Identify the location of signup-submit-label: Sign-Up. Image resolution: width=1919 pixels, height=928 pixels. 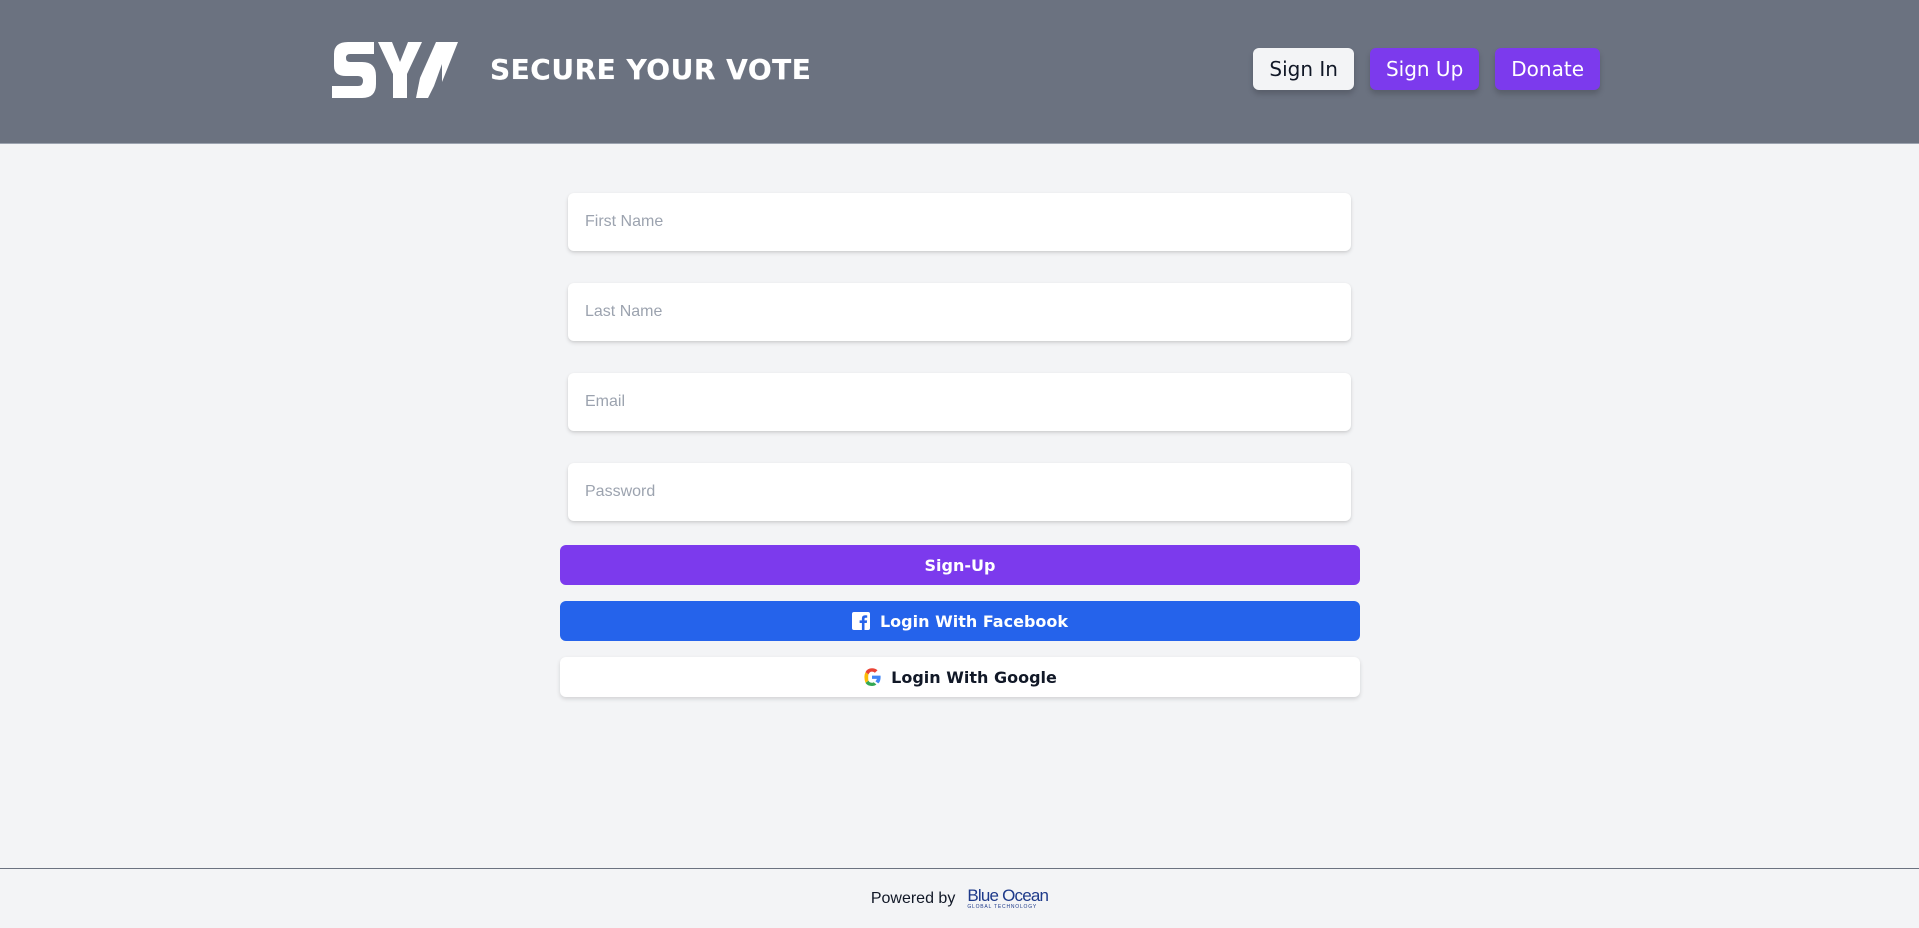
(960, 565).